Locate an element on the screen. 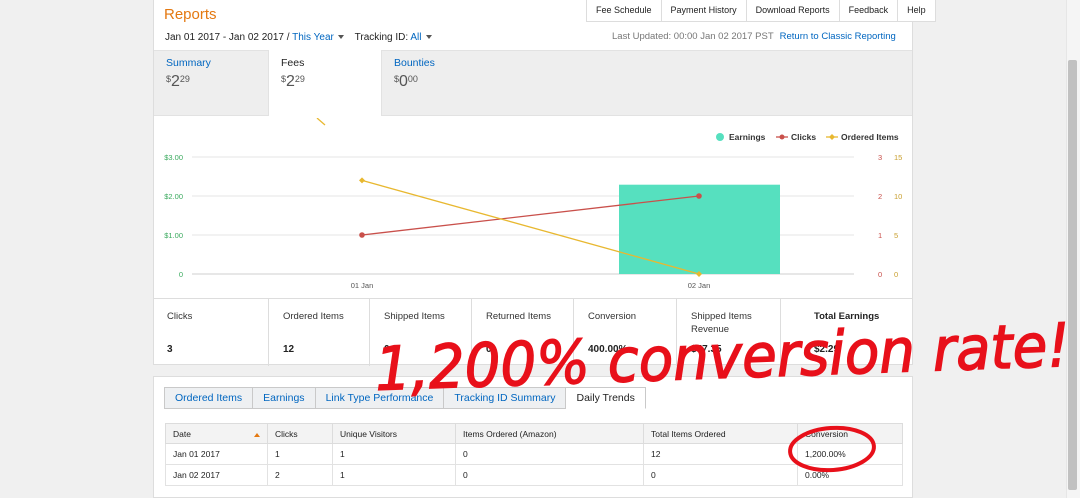  bounties-label: Bounties is located at coordinates (414, 63).